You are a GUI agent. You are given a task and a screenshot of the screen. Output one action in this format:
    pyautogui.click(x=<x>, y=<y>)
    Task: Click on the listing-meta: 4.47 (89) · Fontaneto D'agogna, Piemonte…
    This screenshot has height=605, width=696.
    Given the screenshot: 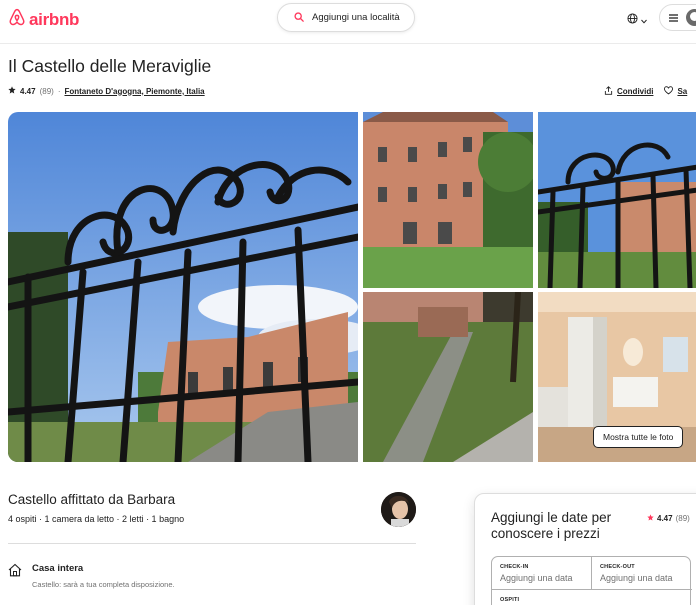 What is the action you would take?
    pyautogui.click(x=106, y=91)
    